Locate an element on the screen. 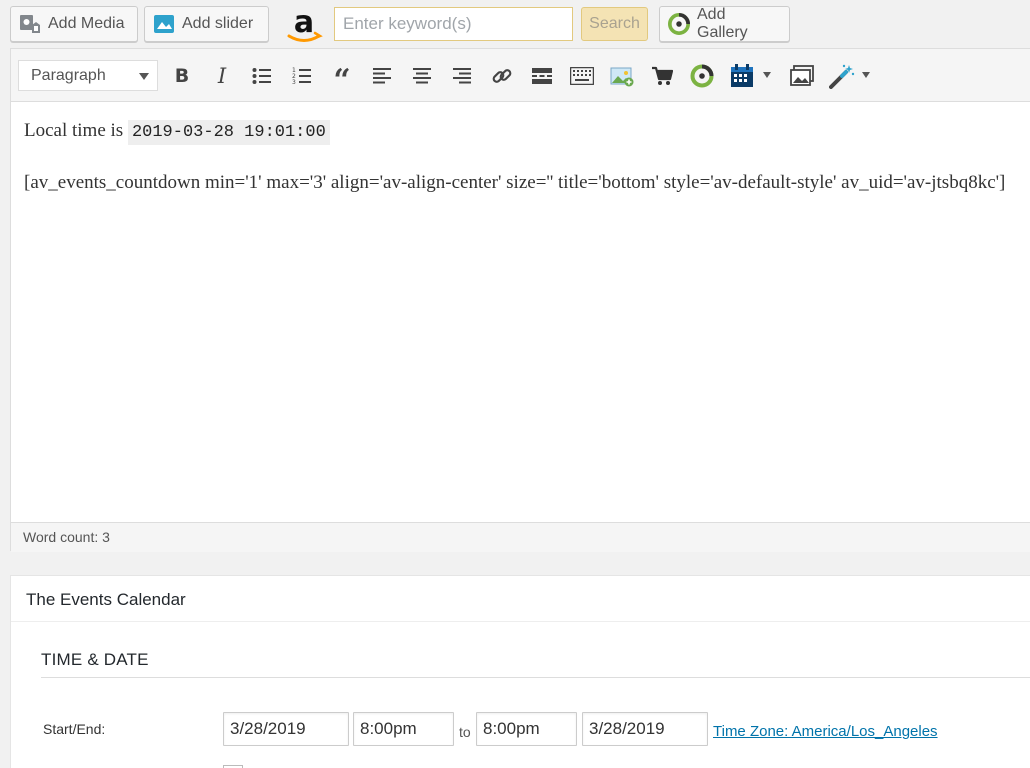 The image size is (1030, 768). read-more-icon is located at coordinates (542, 76).